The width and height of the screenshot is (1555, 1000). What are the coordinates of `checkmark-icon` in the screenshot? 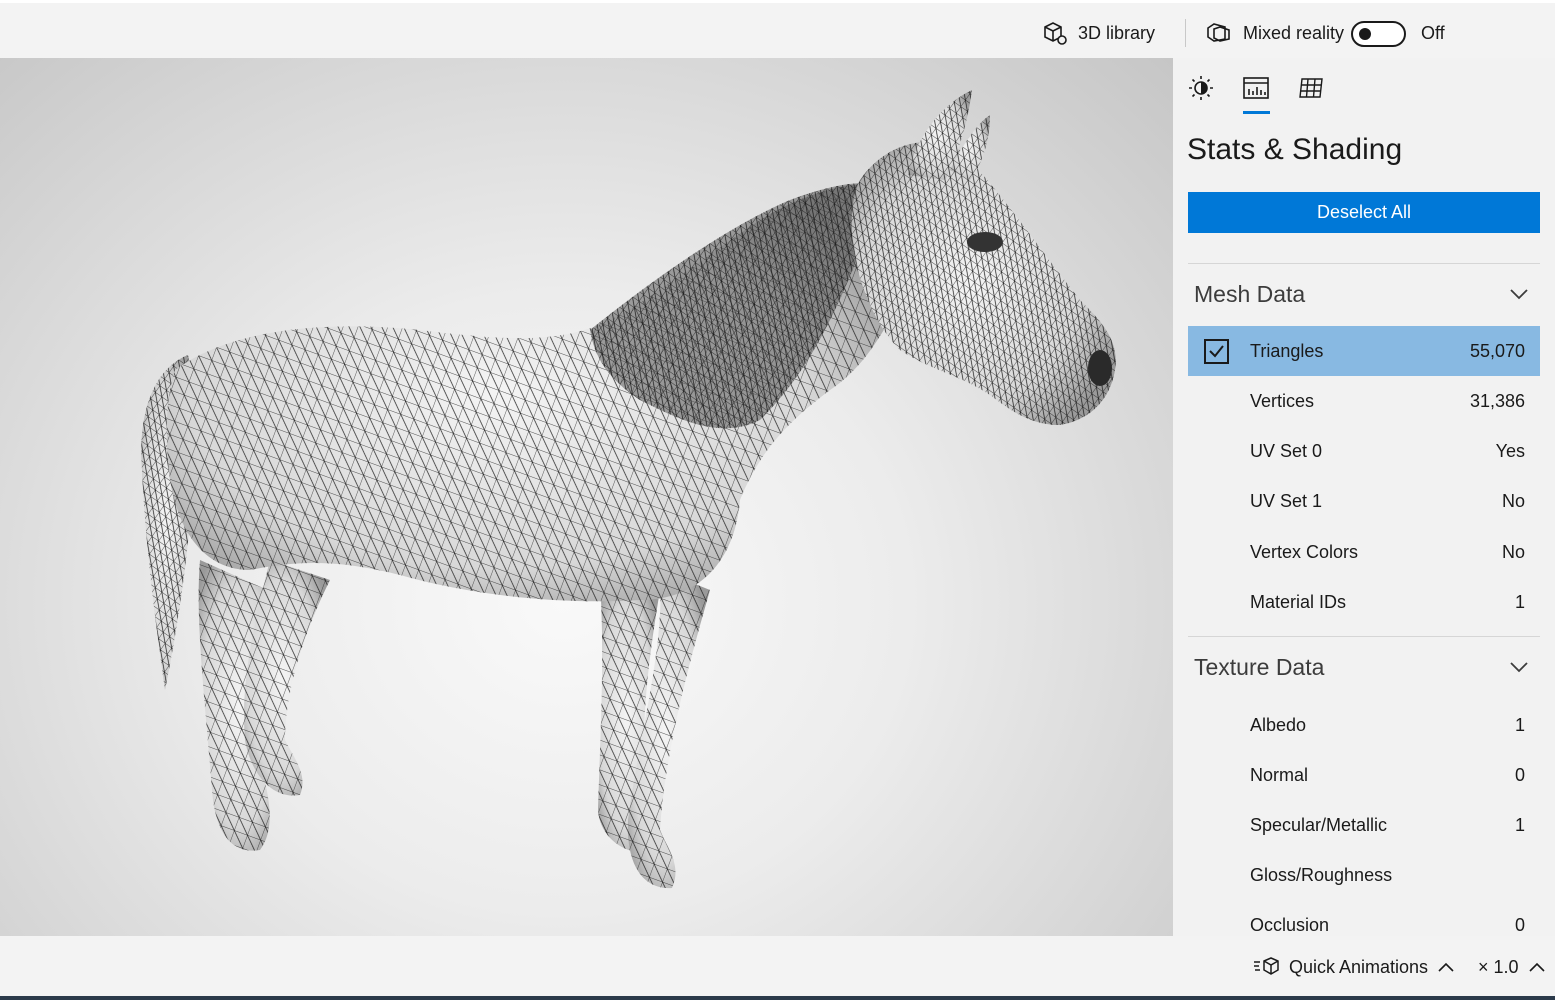 It's located at (1216, 351).